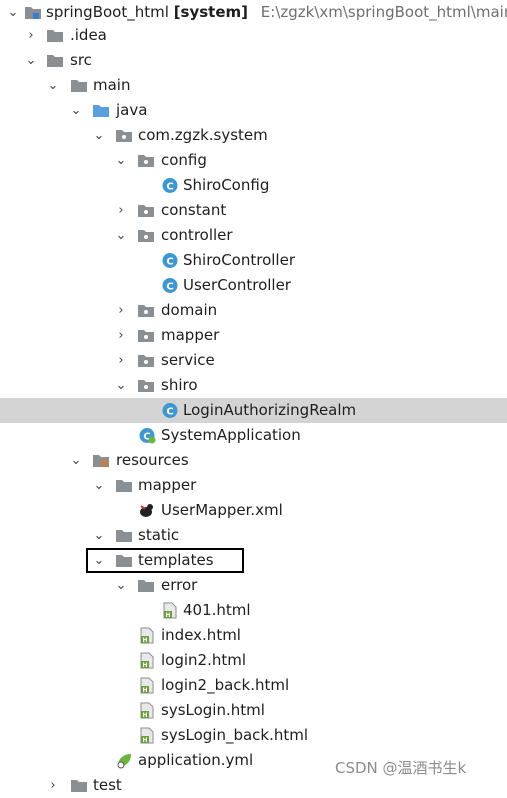  What do you see at coordinates (253, 710) in the screenshot?
I see `tree-row-syslogin-html: H sysLogin.html` at bounding box center [253, 710].